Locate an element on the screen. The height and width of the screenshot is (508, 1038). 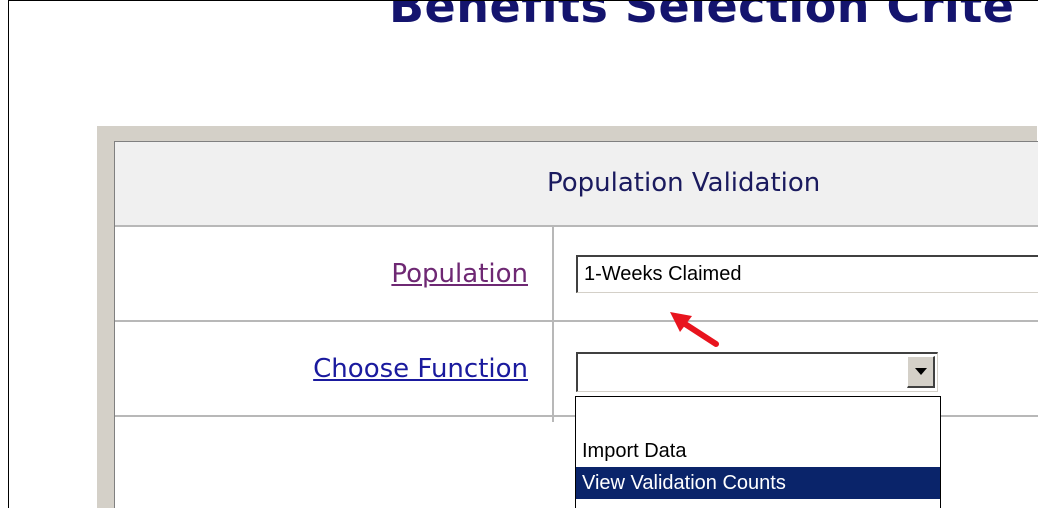
panel-title: Population Validation is located at coordinates (684, 183).